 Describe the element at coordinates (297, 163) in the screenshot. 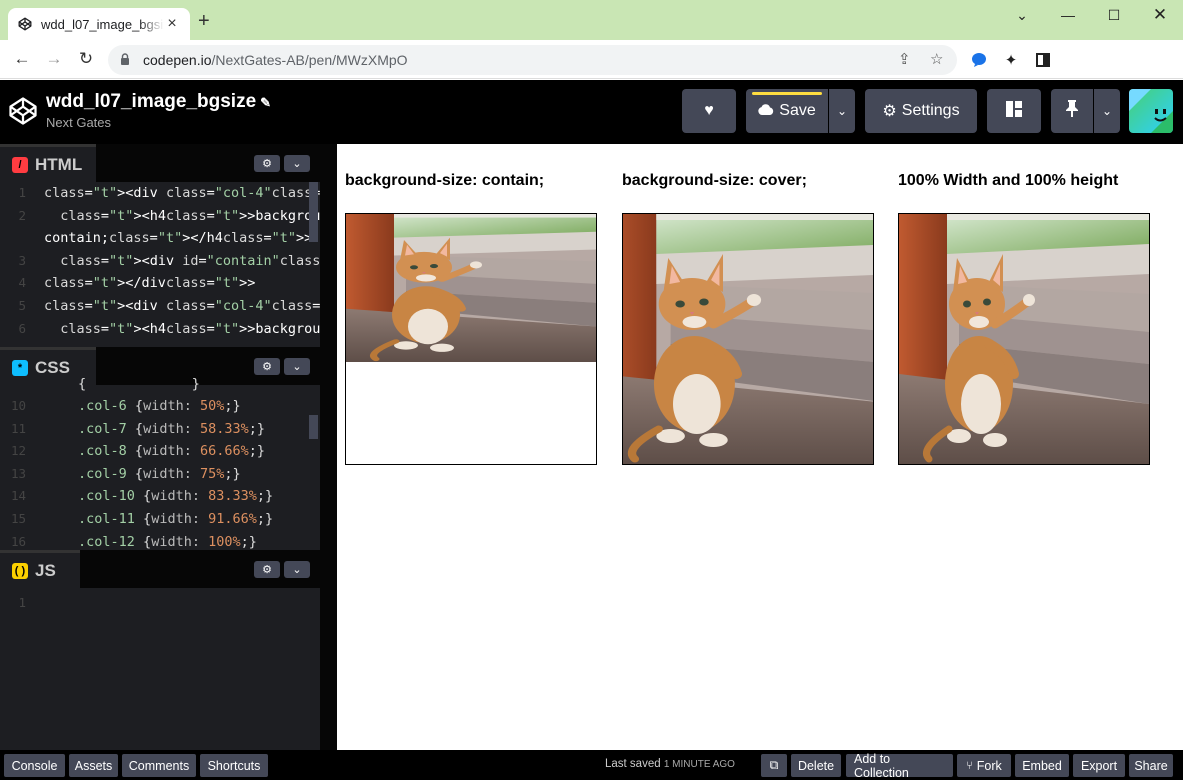

I see `html-collapse-button: ⌄` at that location.